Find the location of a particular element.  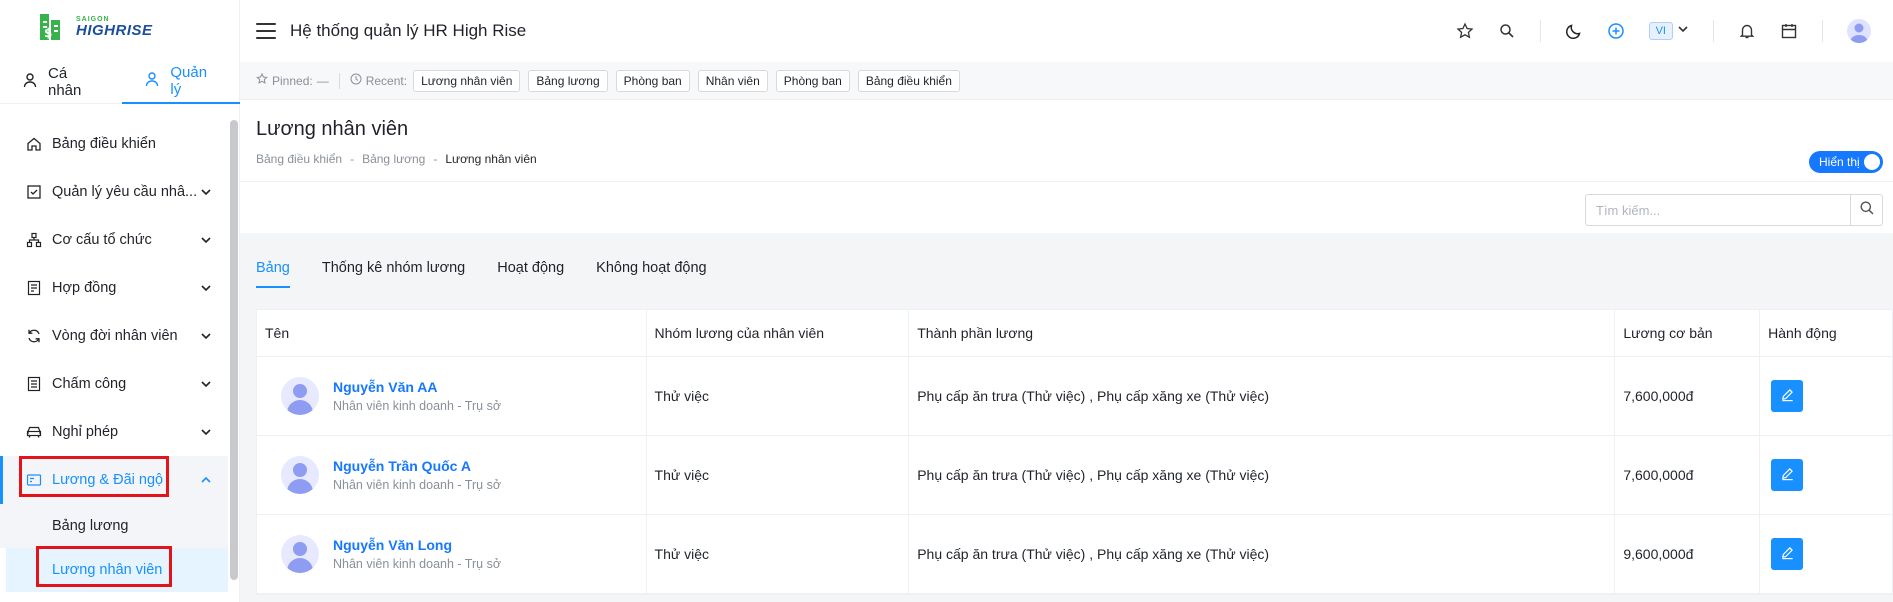

edit-icon is located at coordinates (1787, 396).